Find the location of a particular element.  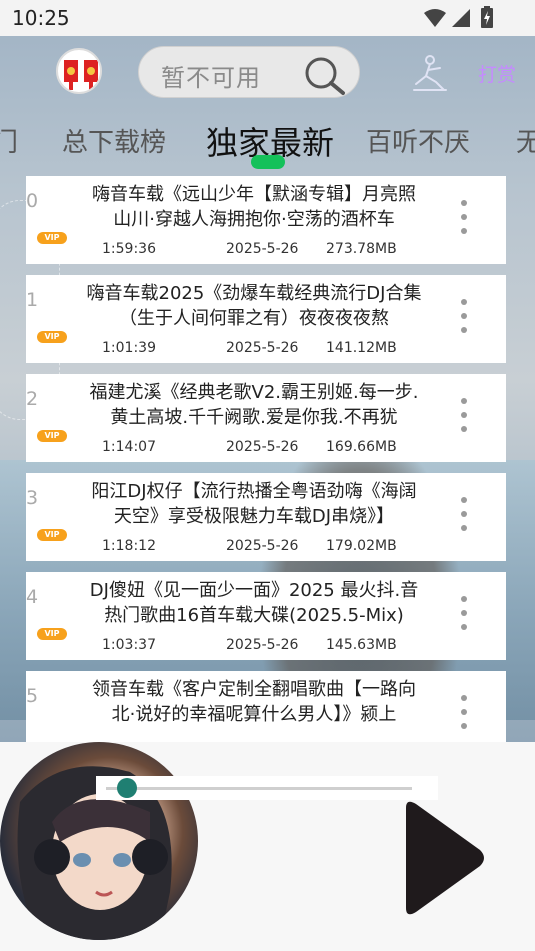

app-logo-icon is located at coordinates (81, 75).